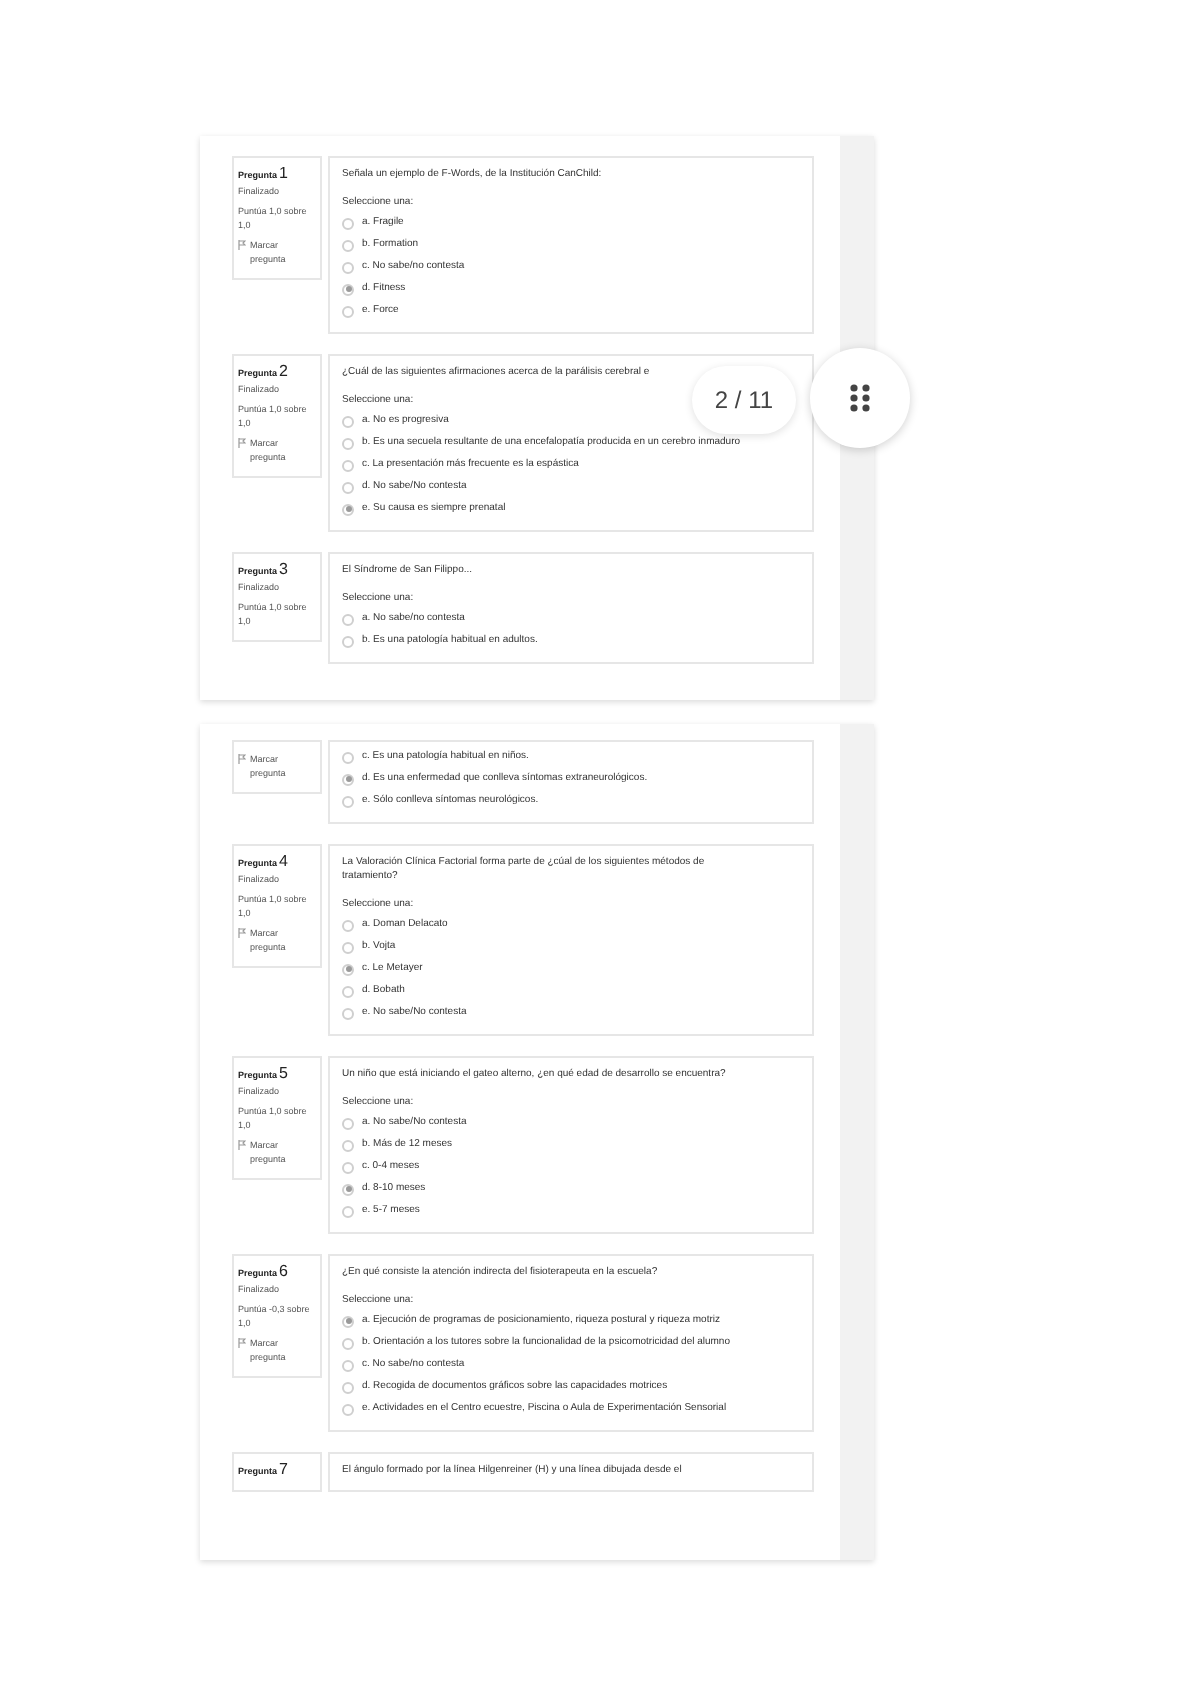  What do you see at coordinates (283, 371) in the screenshot?
I see `question-number: 2` at bounding box center [283, 371].